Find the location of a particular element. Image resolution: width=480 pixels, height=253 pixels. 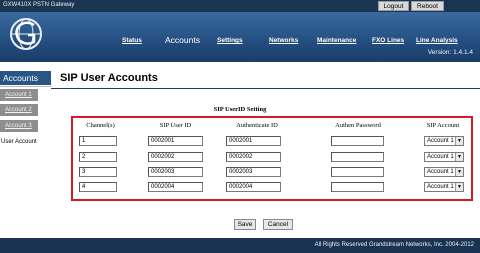

app-name: GXW410X PSTN Gateway is located at coordinates (39, 5).